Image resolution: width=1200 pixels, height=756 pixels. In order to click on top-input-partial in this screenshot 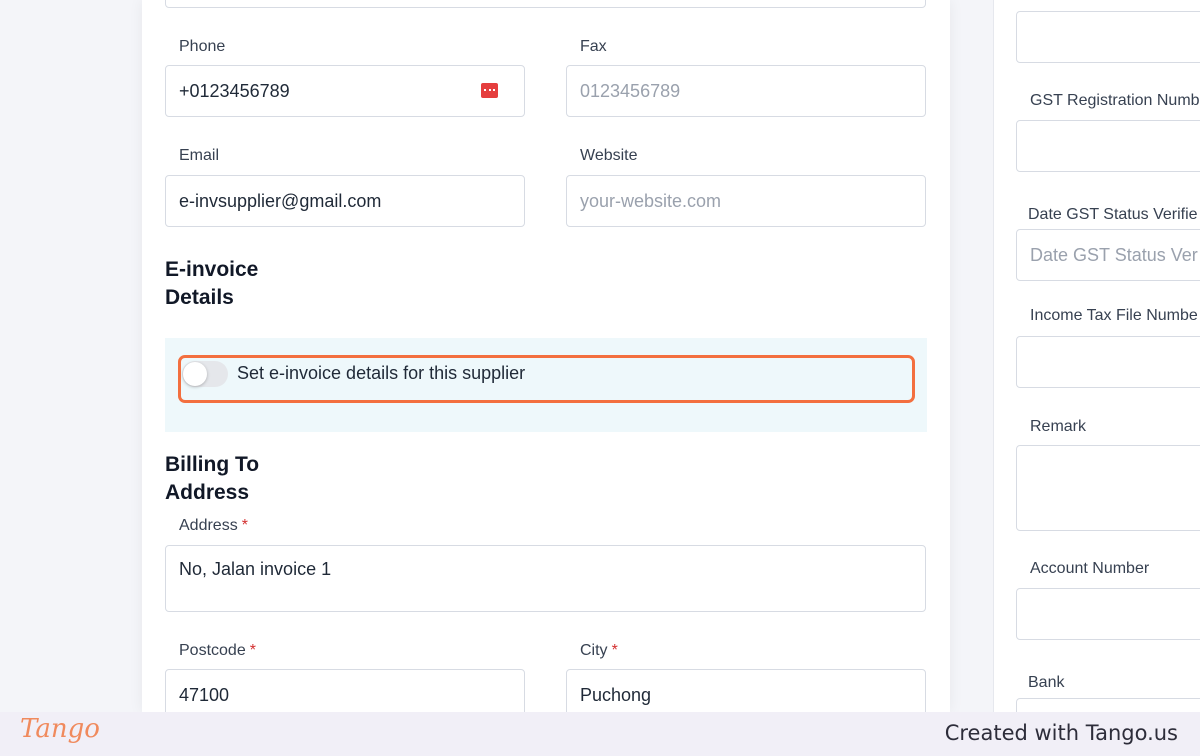, I will do `click(545, 4)`.